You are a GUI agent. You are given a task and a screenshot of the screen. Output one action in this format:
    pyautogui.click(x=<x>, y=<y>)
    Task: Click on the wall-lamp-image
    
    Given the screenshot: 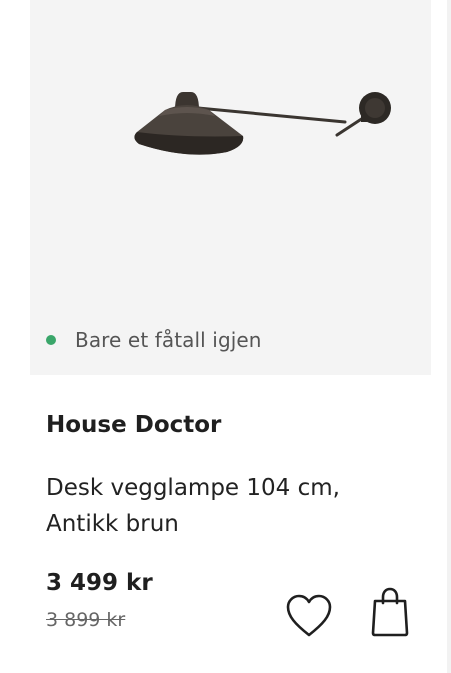 What is the action you would take?
    pyautogui.click(x=262, y=123)
    